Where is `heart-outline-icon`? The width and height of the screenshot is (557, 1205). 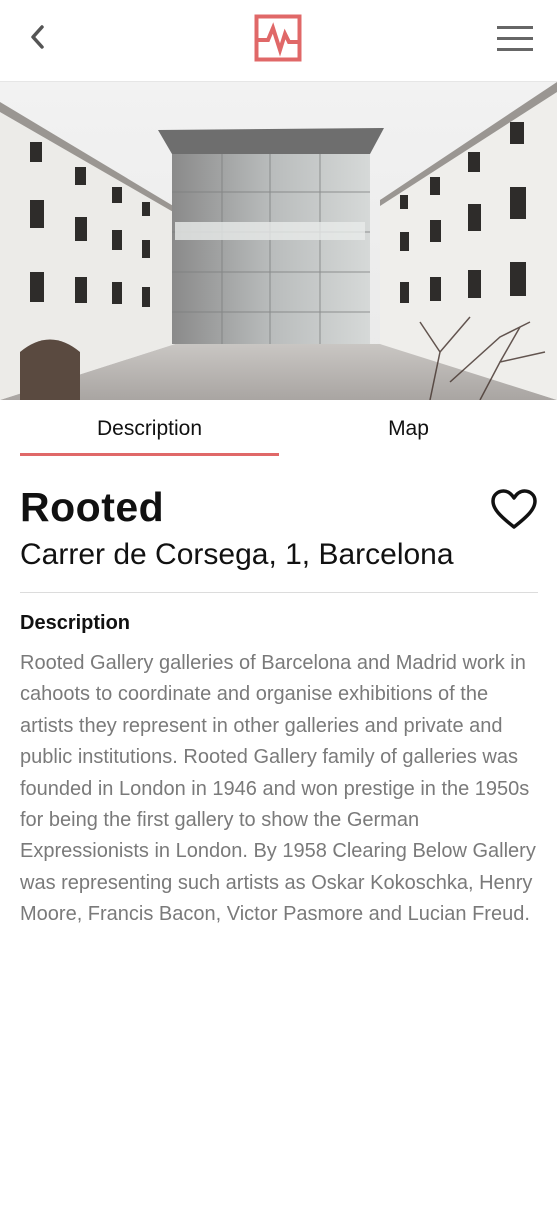
heart-outline-icon is located at coordinates (514, 509).